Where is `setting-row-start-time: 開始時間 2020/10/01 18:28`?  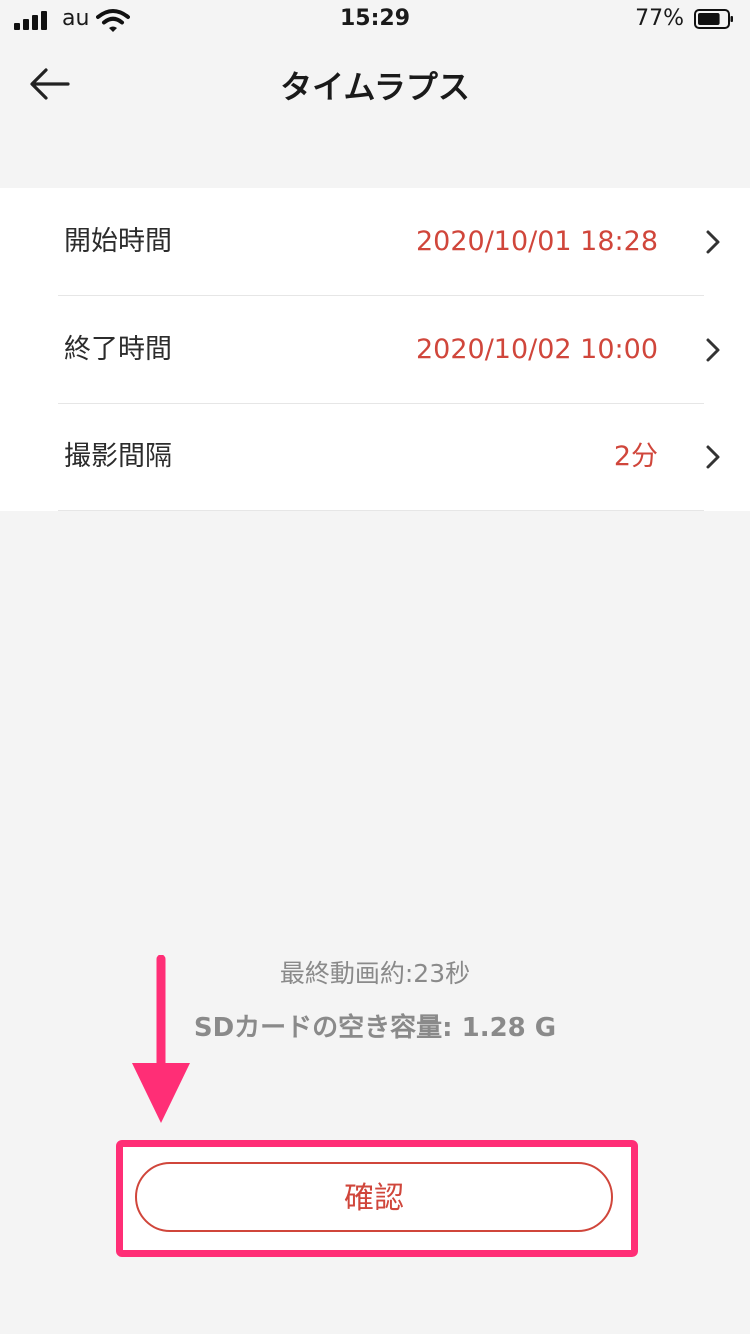
setting-row-start-time: 開始時間 2020/10/01 18:28 is located at coordinates (375, 242).